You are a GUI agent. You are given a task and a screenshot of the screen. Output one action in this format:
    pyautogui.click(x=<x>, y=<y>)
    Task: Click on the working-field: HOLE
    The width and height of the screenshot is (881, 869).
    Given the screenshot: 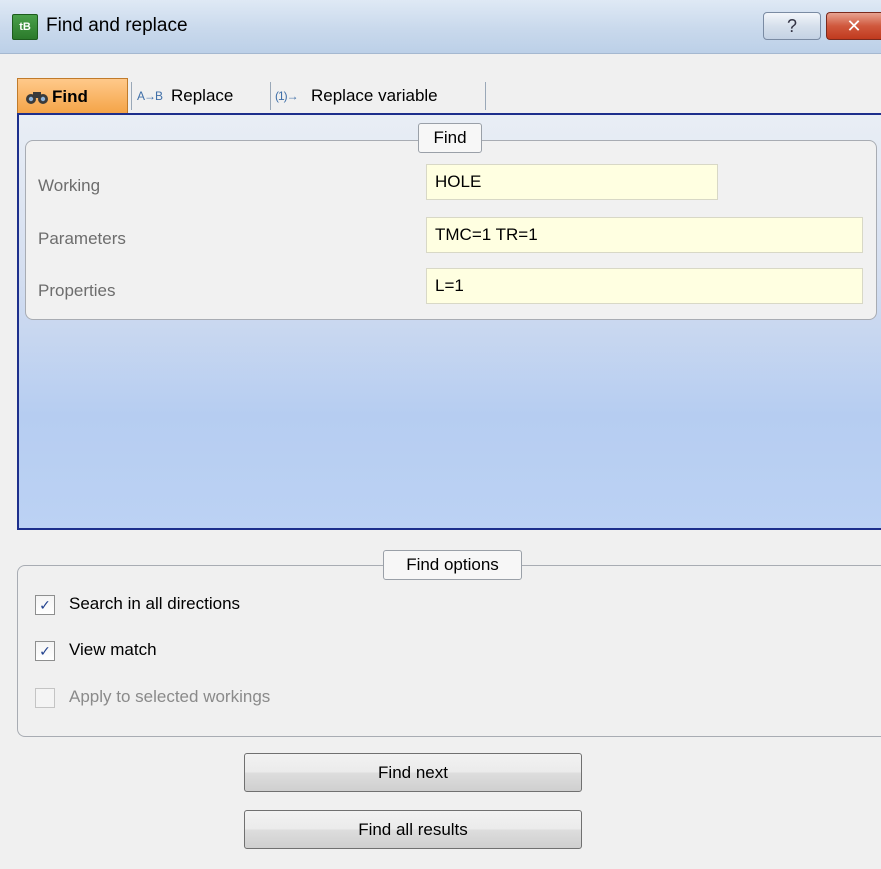 What is the action you would take?
    pyautogui.click(x=572, y=182)
    